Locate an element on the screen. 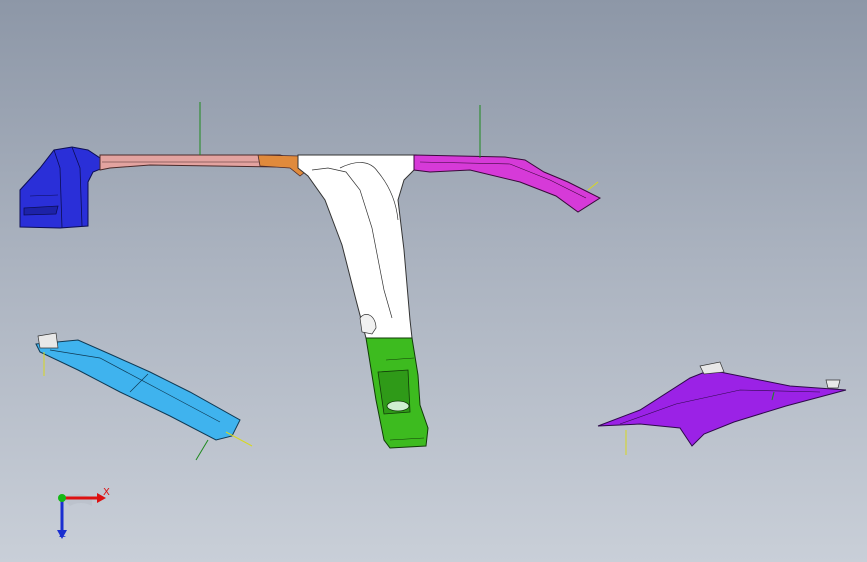 The image size is (867, 562). center-b-pillar-lower-trim is located at coordinates (397, 393).